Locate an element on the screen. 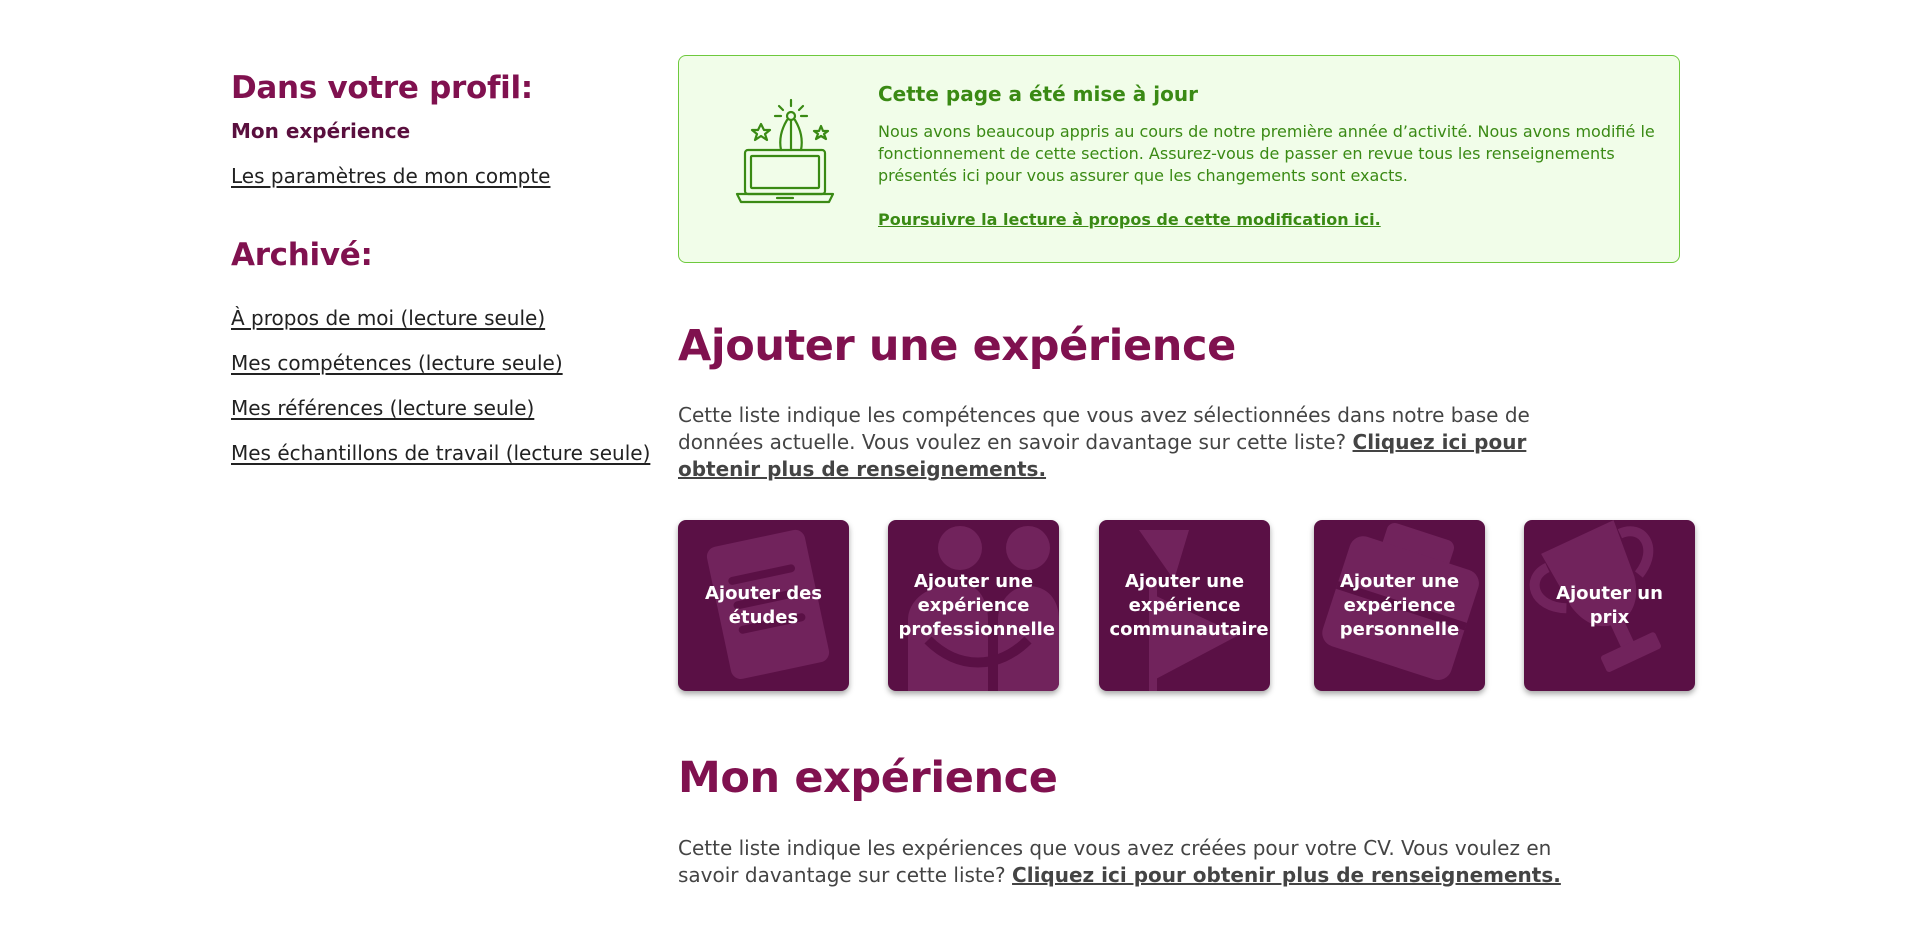  add-community-experience-label: Ajouter une expérience communautaire is located at coordinates (1189, 605).